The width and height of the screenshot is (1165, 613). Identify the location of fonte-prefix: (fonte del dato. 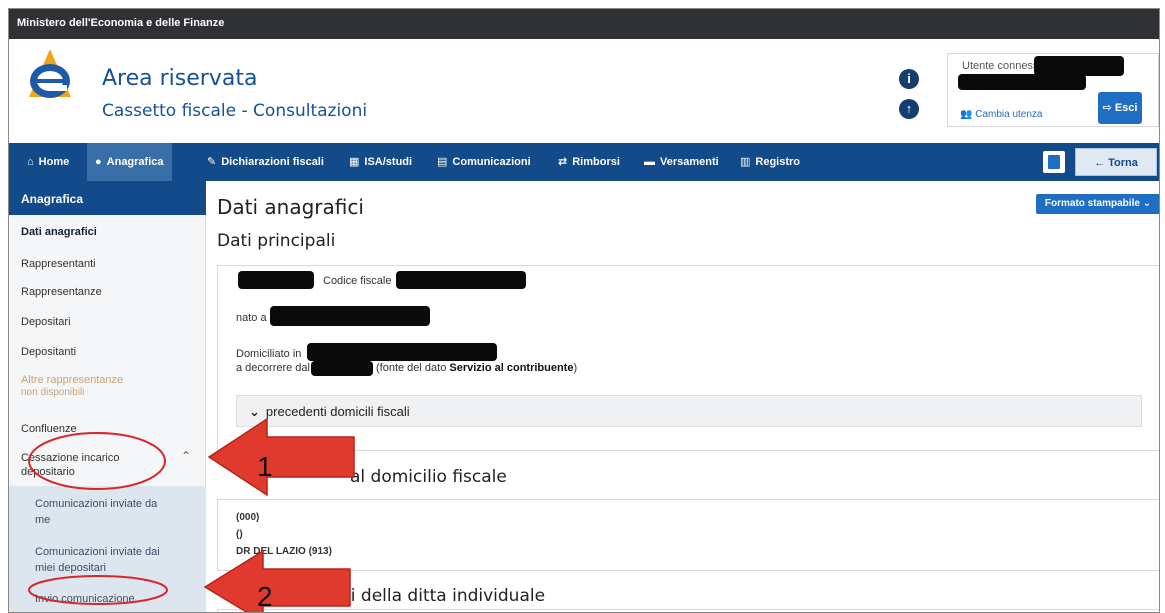
(413, 368).